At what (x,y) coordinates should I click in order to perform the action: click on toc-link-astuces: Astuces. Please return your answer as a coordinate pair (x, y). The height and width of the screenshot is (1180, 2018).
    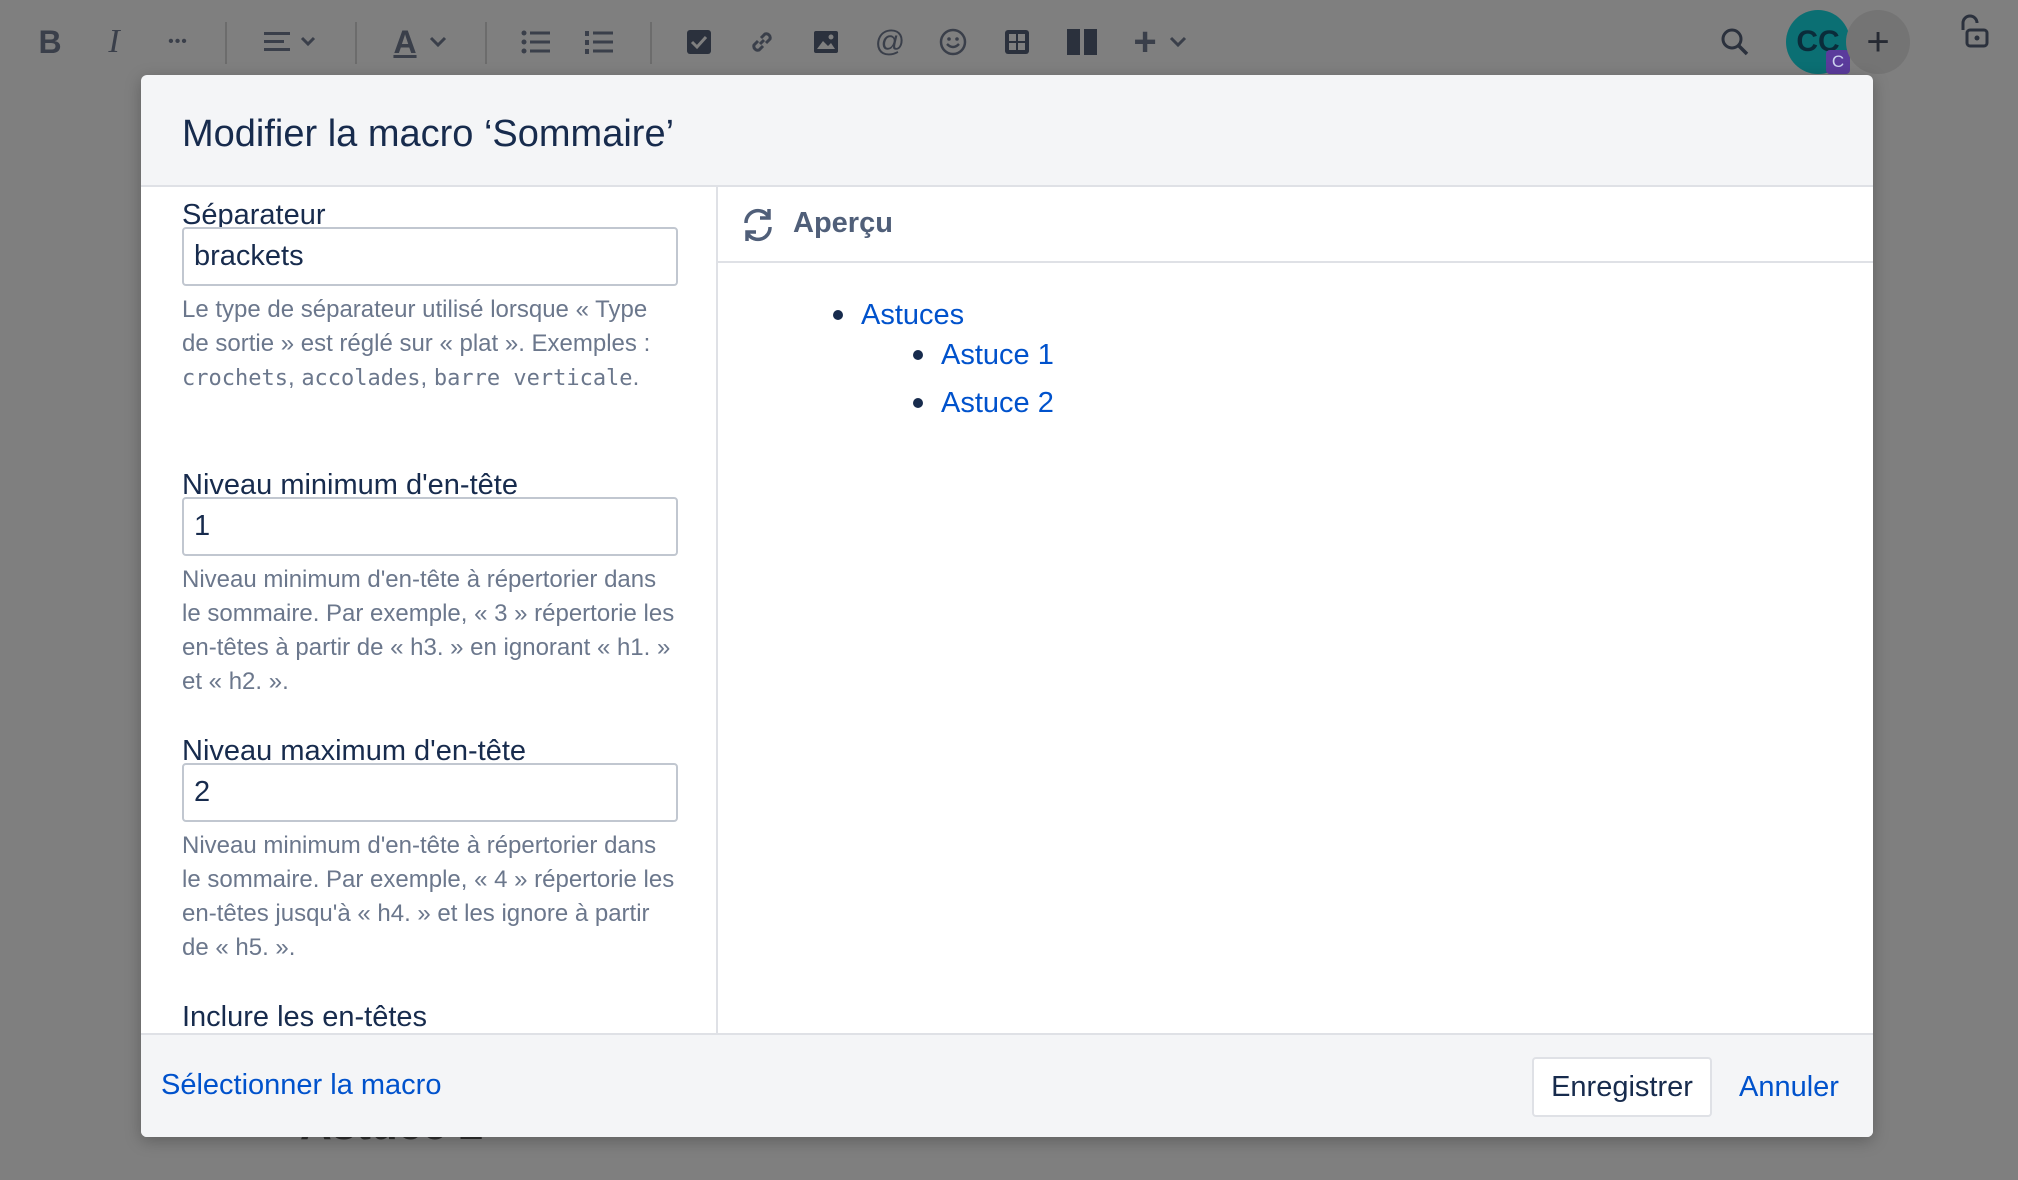
    Looking at the image, I should click on (912, 315).